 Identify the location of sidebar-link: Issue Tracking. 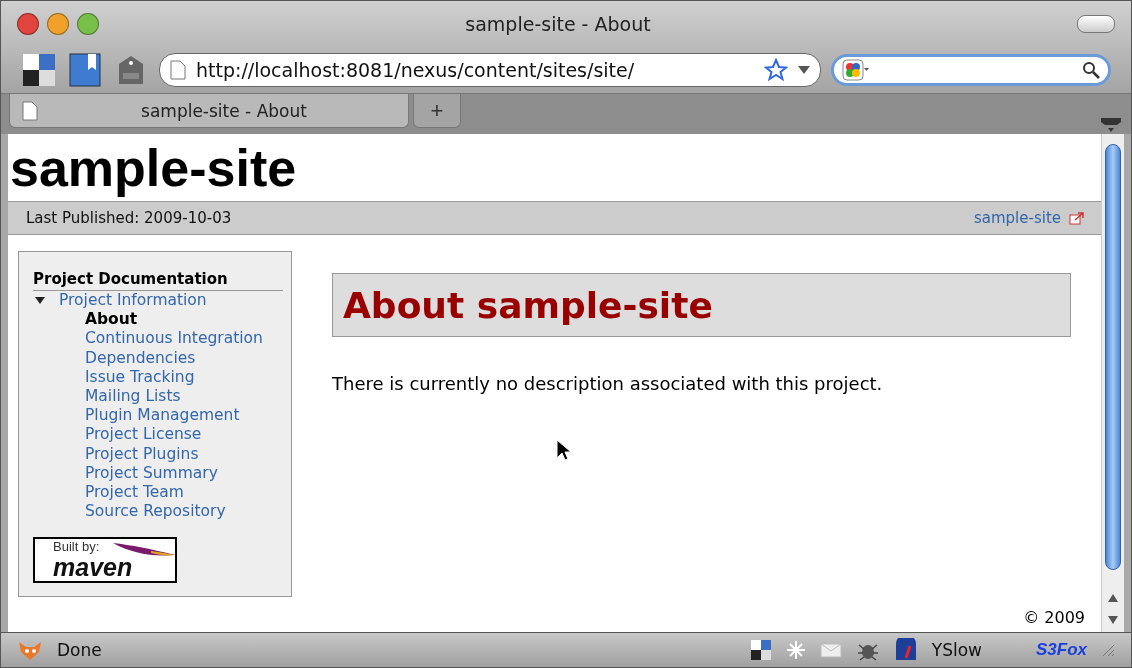
(184, 377).